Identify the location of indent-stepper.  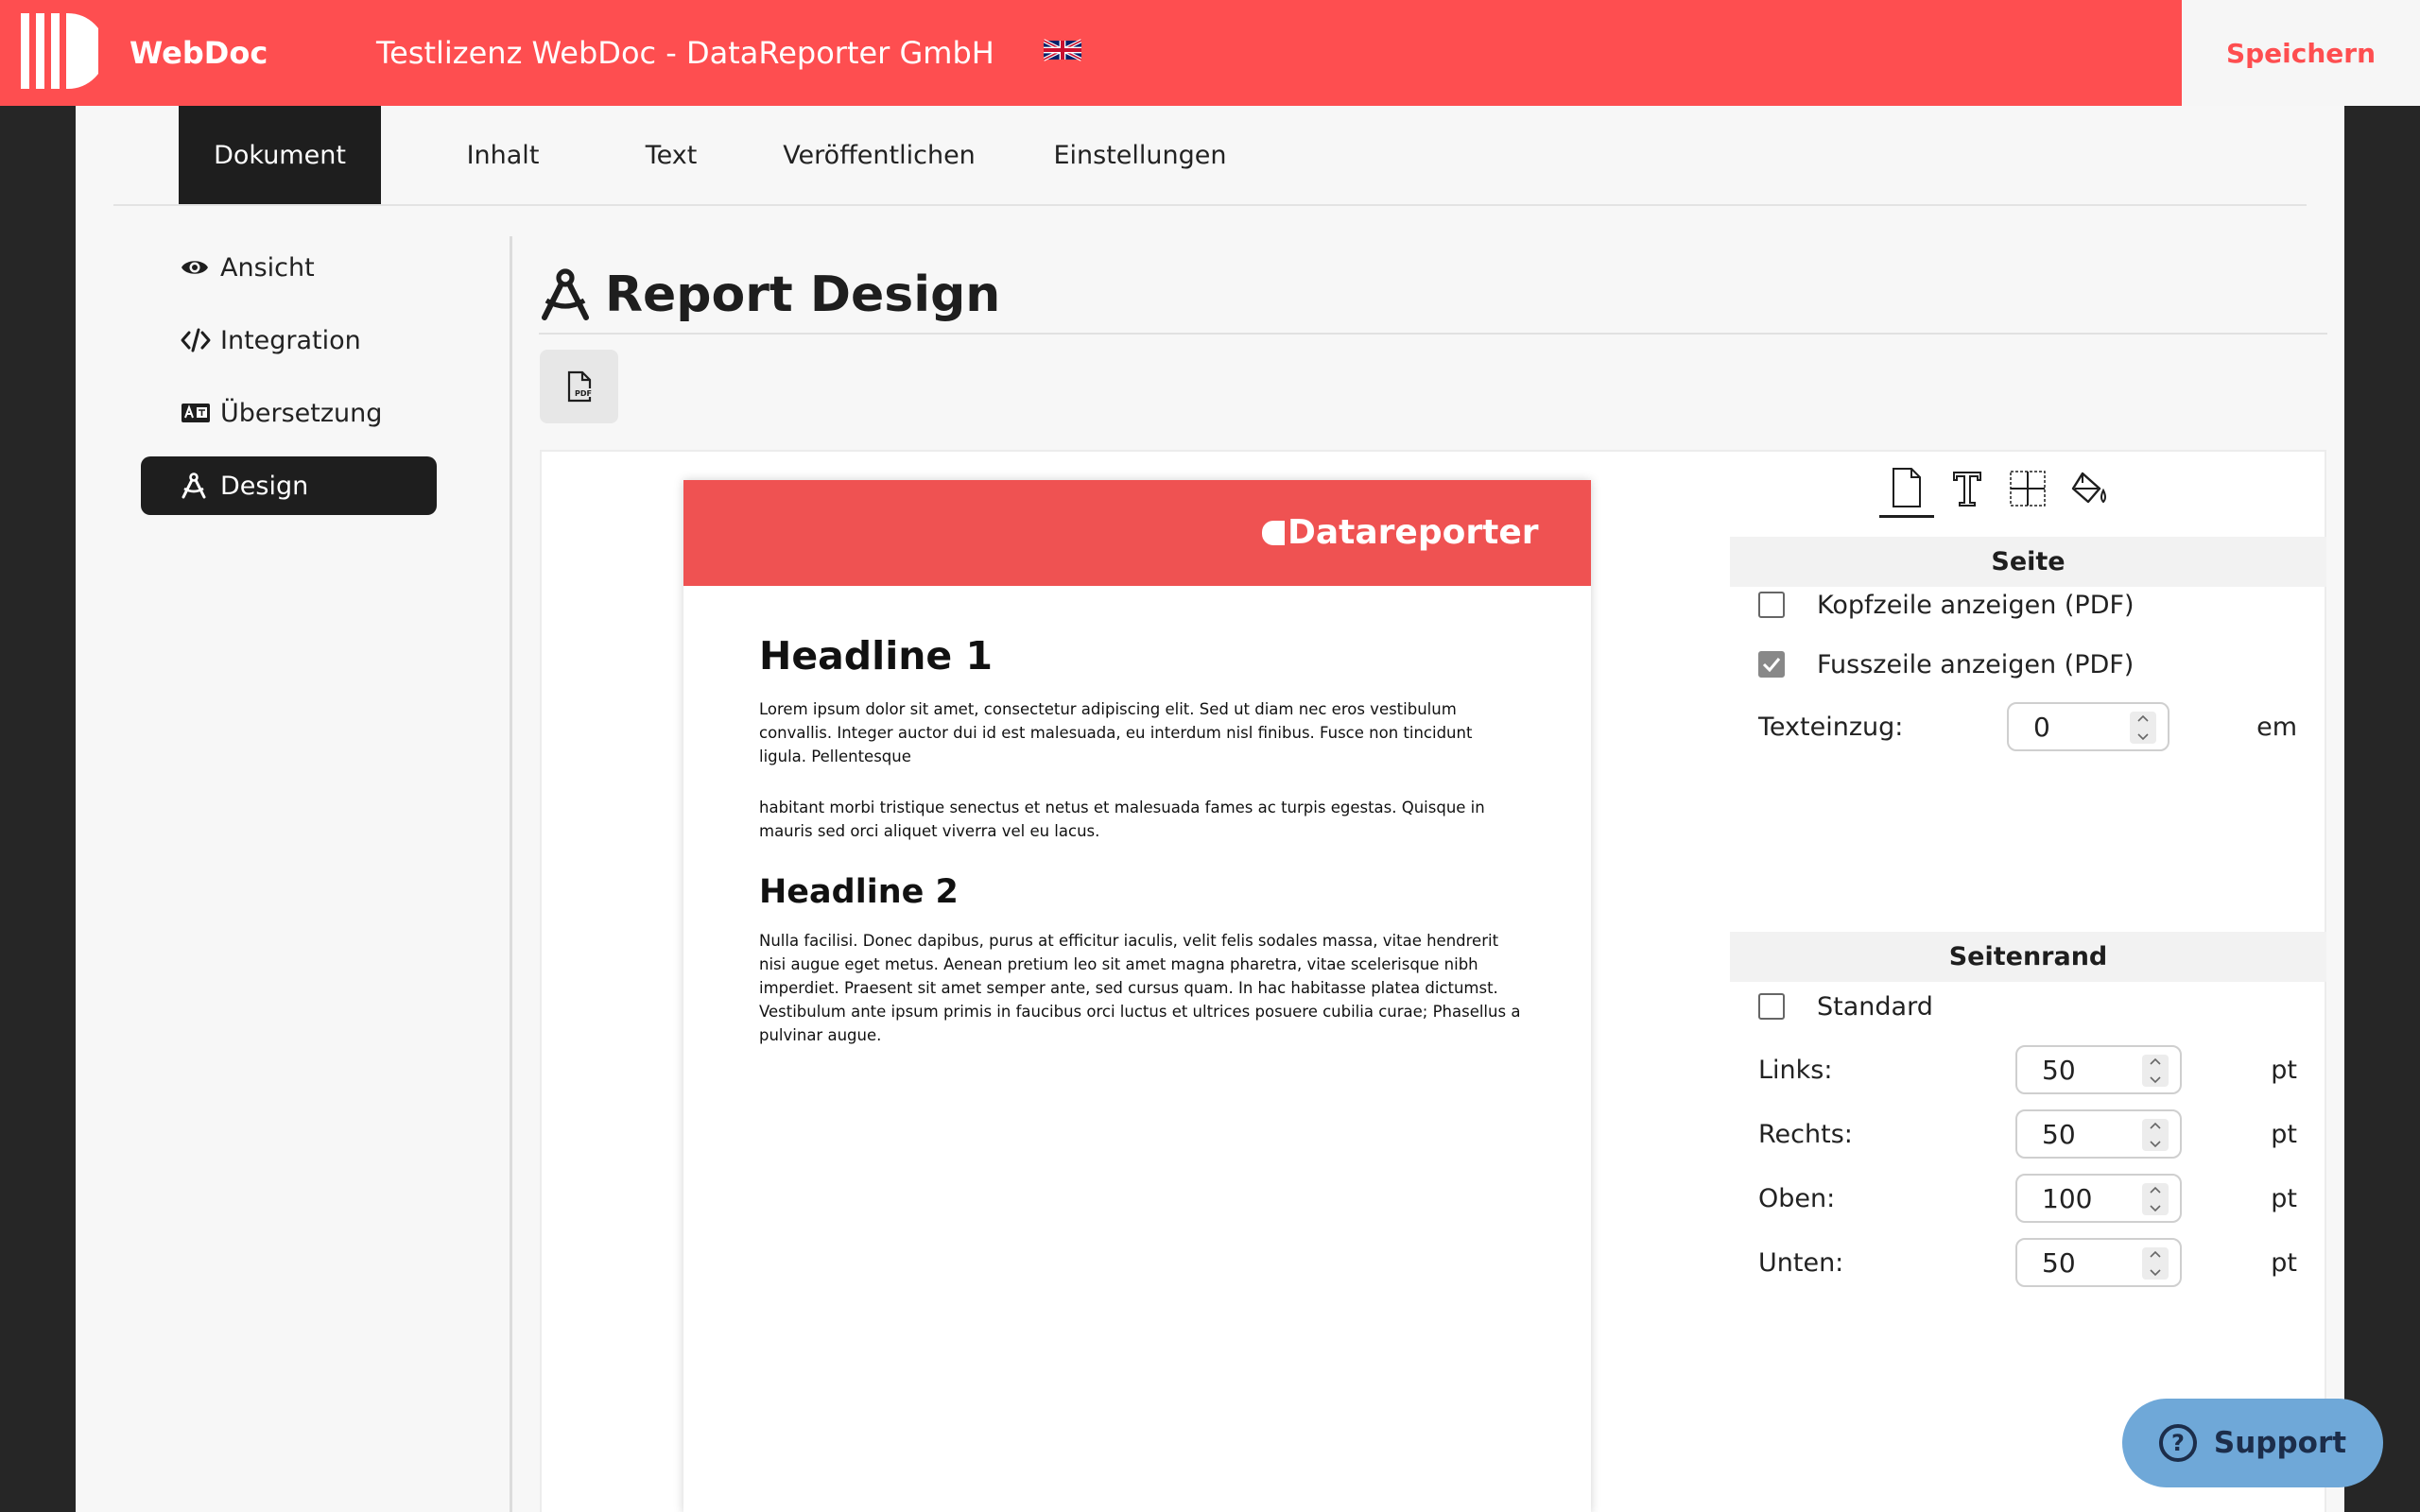
(2143, 728).